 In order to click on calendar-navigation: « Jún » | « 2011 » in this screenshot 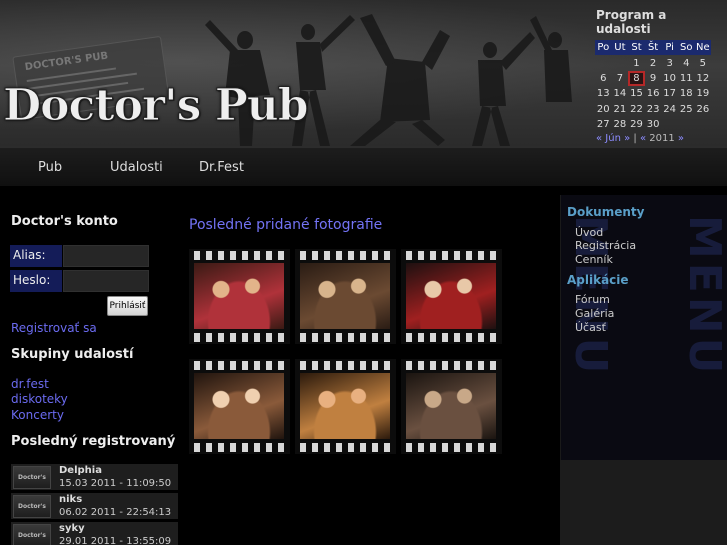, I will do `click(659, 138)`.